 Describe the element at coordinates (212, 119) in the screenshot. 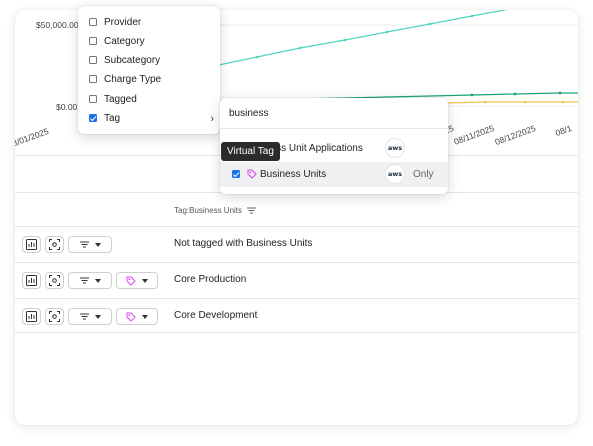

I see `chevron-right-icon: ›` at that location.